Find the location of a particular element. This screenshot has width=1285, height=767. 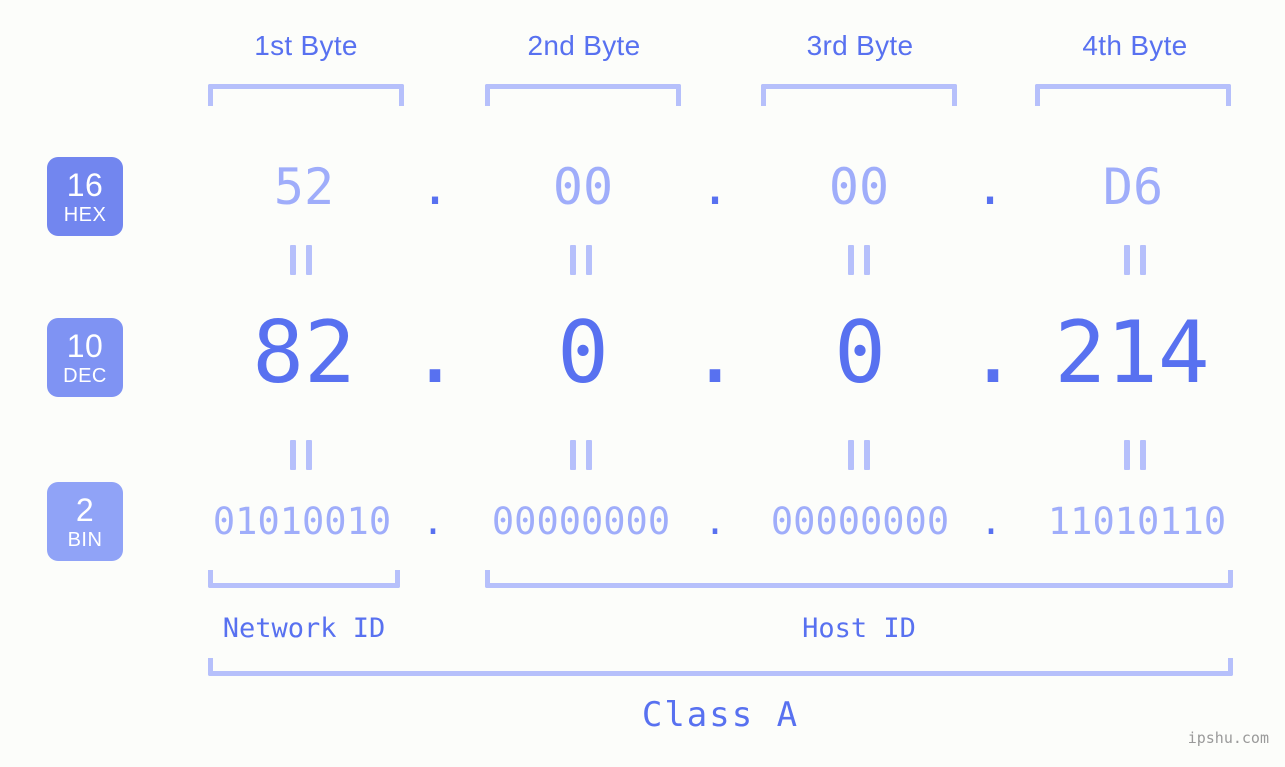

byte-header-2-label: 2nd Byte is located at coordinates (584, 45).